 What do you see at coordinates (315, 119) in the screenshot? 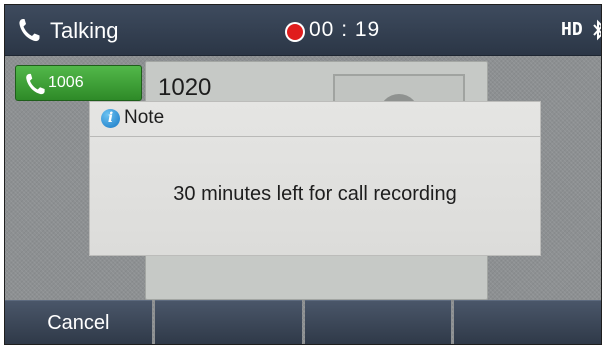
I see `dialog-header: i Note` at bounding box center [315, 119].